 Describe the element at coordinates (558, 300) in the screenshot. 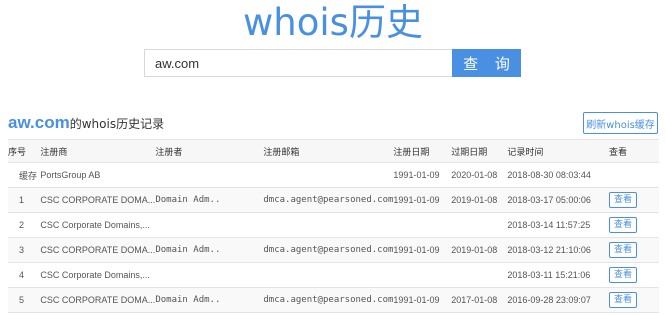

I see `row-record-time: 2016-09-28 23:09:07` at that location.